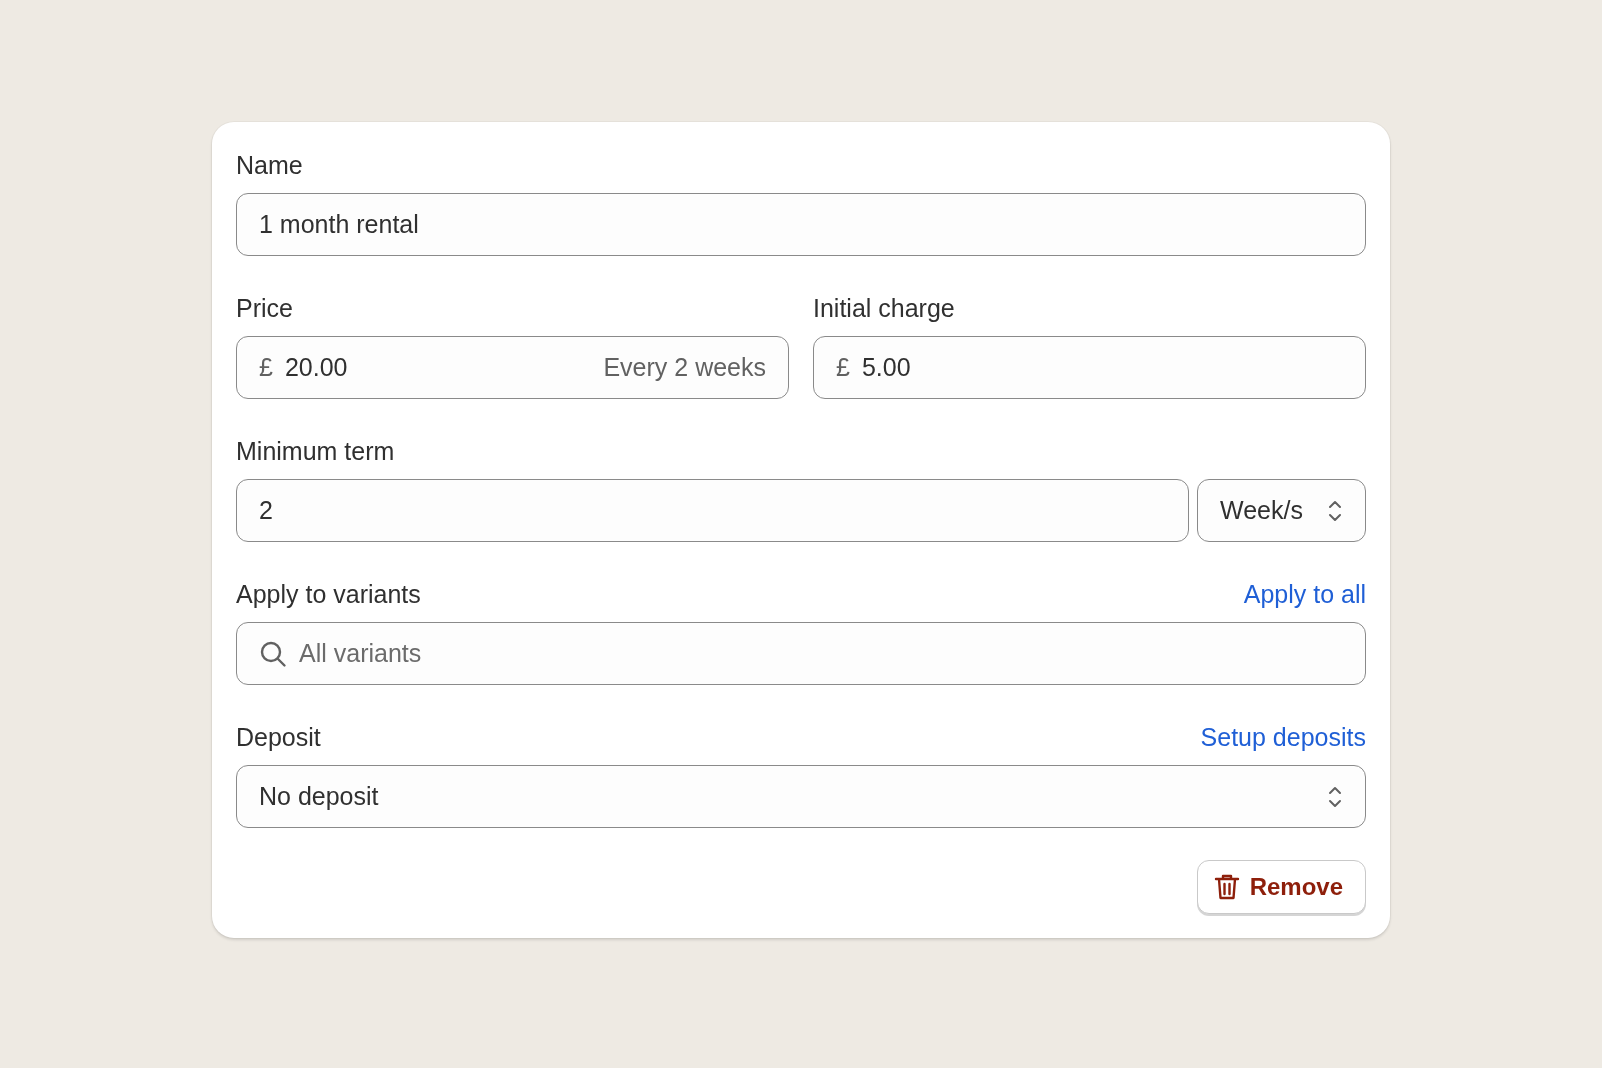 This screenshot has width=1602, height=1068. I want to click on currency-field: £ 20.00 Every 2 weeks, so click(512, 367).